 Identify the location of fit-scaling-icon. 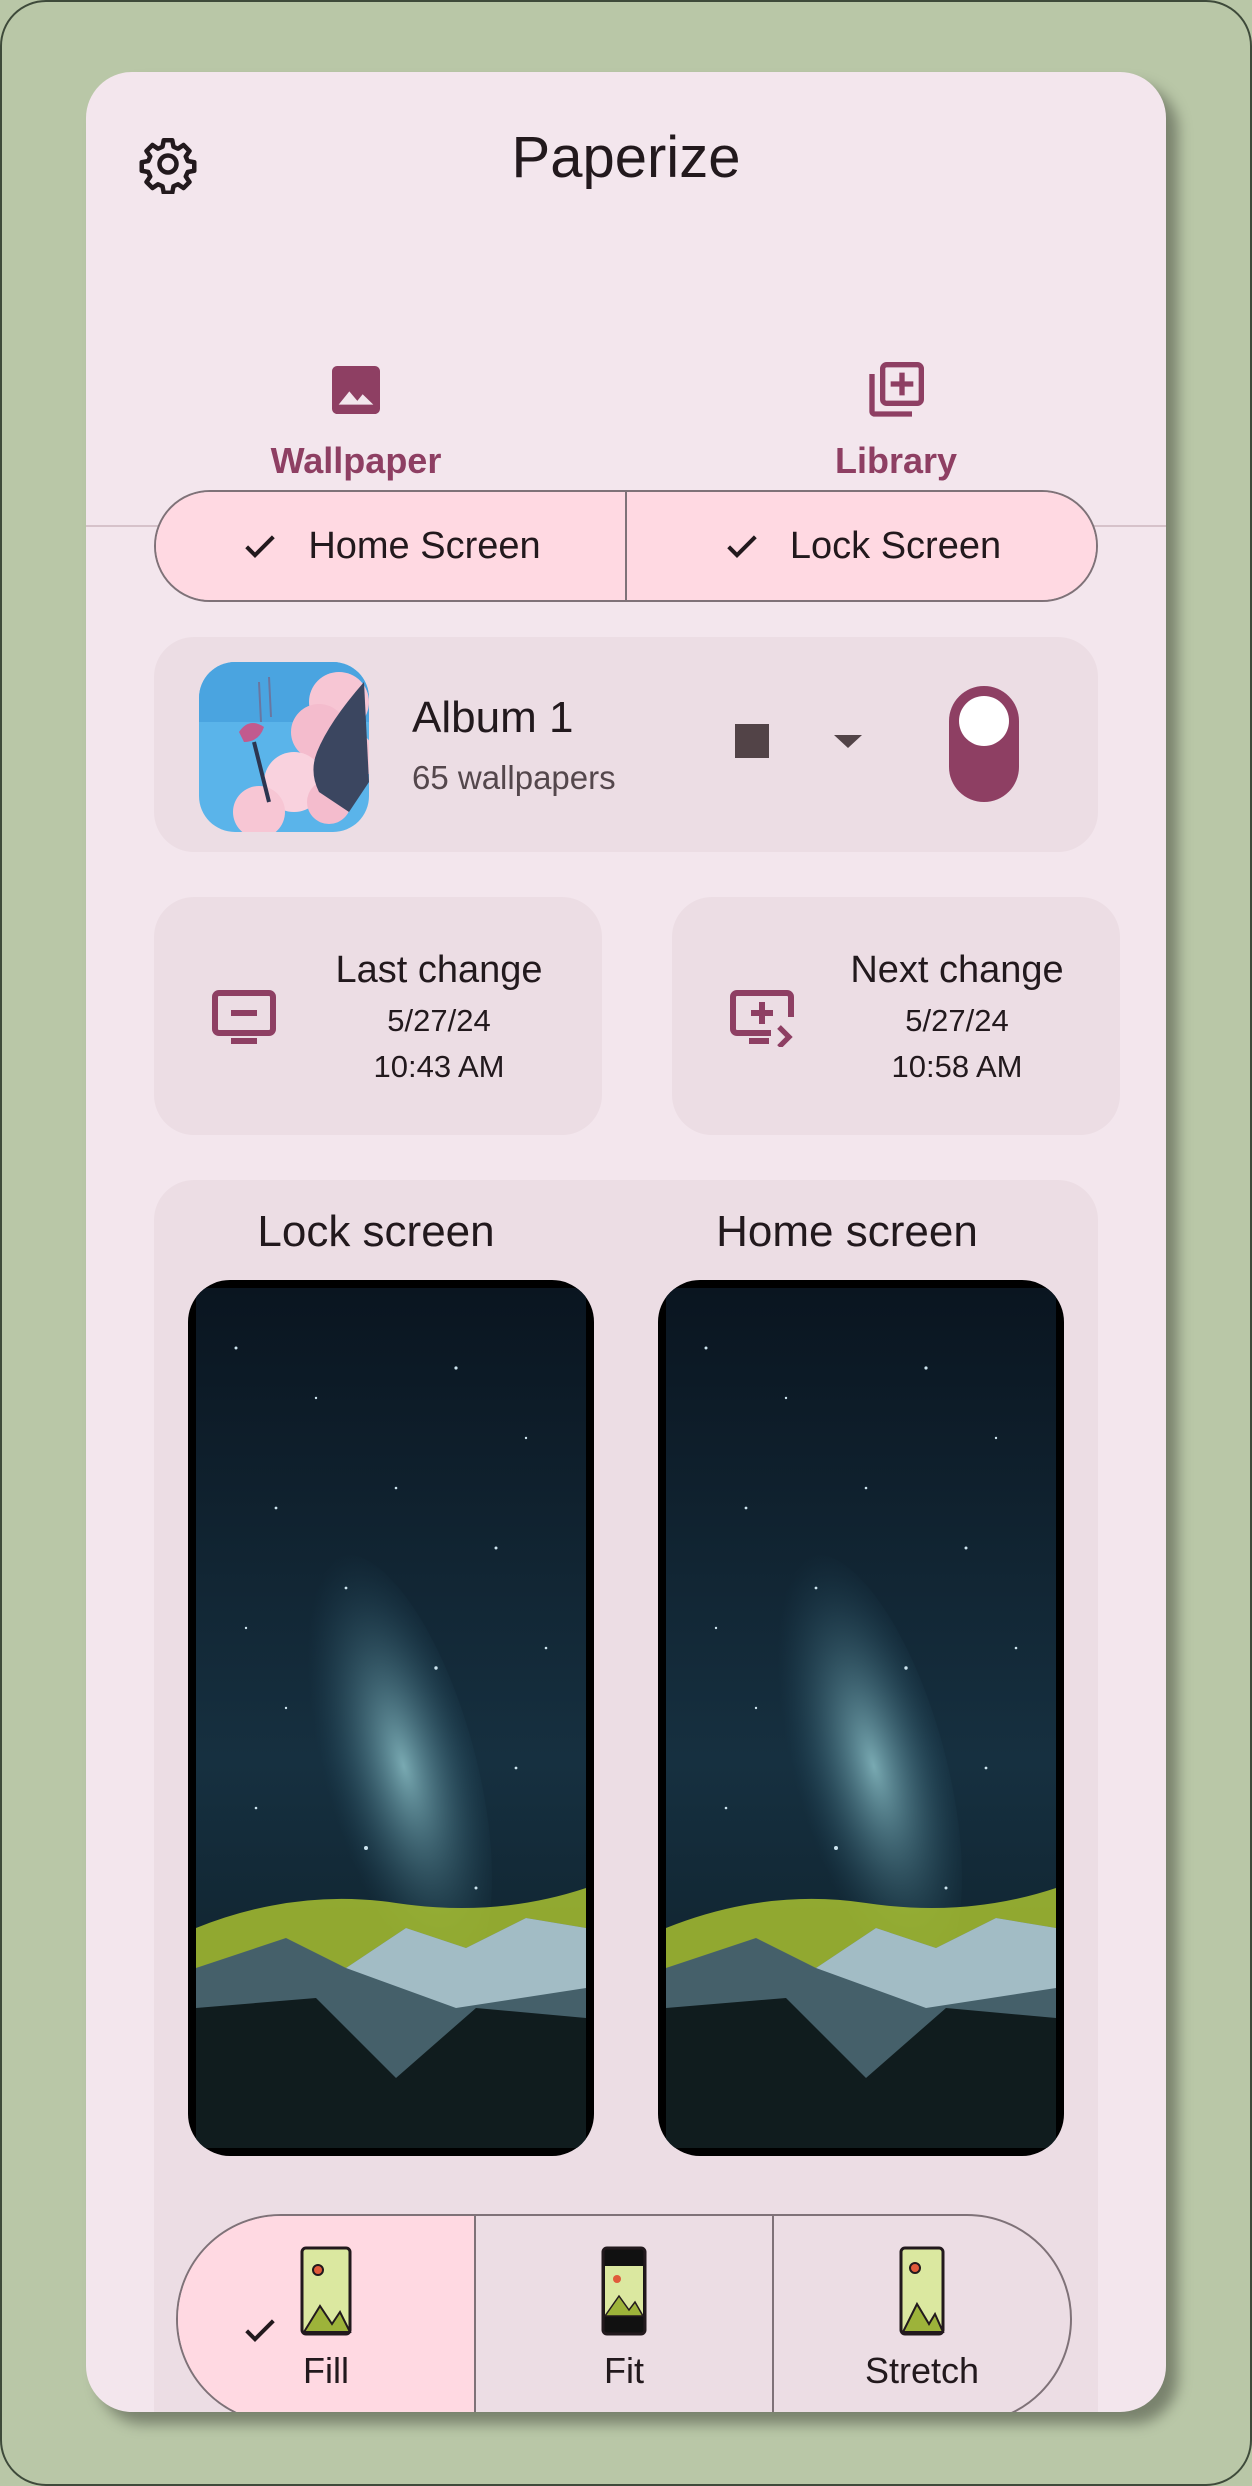
(624, 2291).